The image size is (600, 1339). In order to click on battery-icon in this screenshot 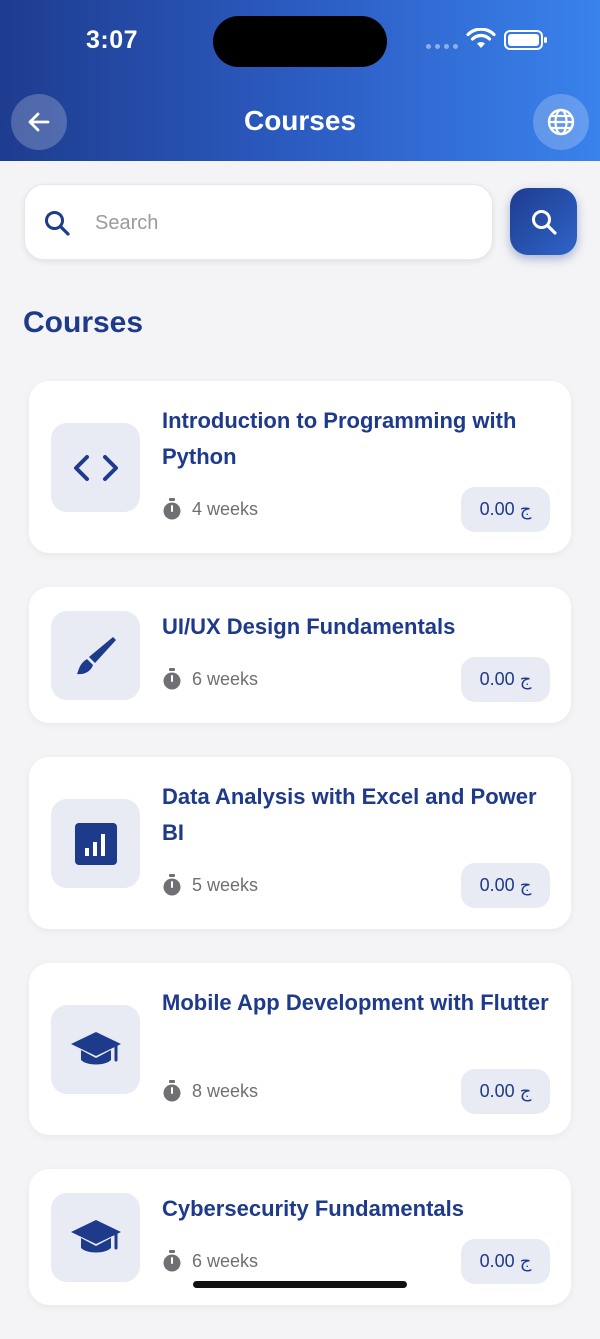, I will do `click(525, 40)`.